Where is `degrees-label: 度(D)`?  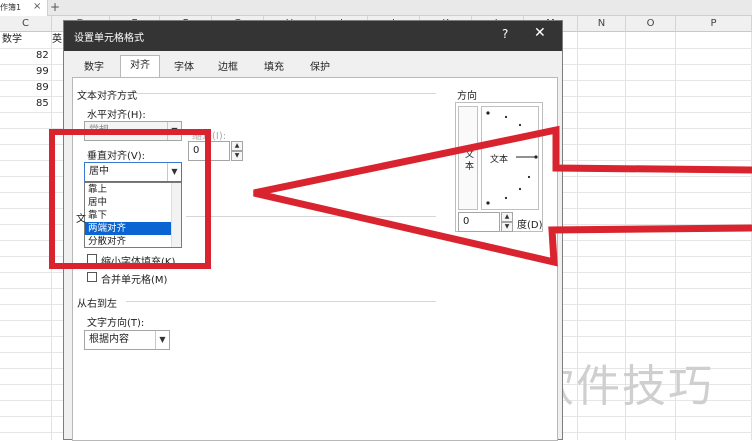 degrees-label: 度(D) is located at coordinates (530, 225).